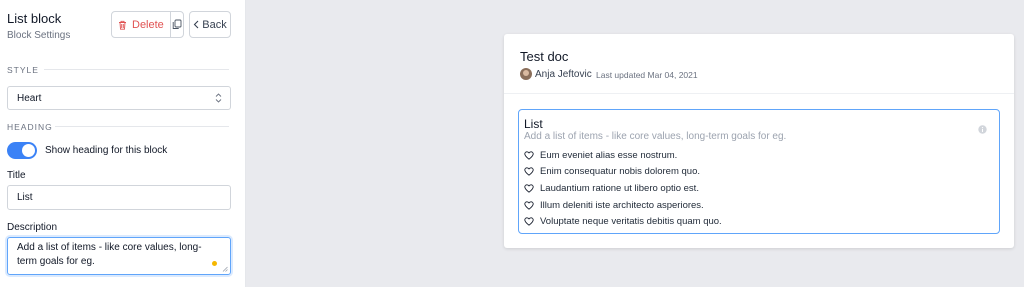 This screenshot has height=287, width=1024. I want to click on back-button: Back, so click(210, 24).